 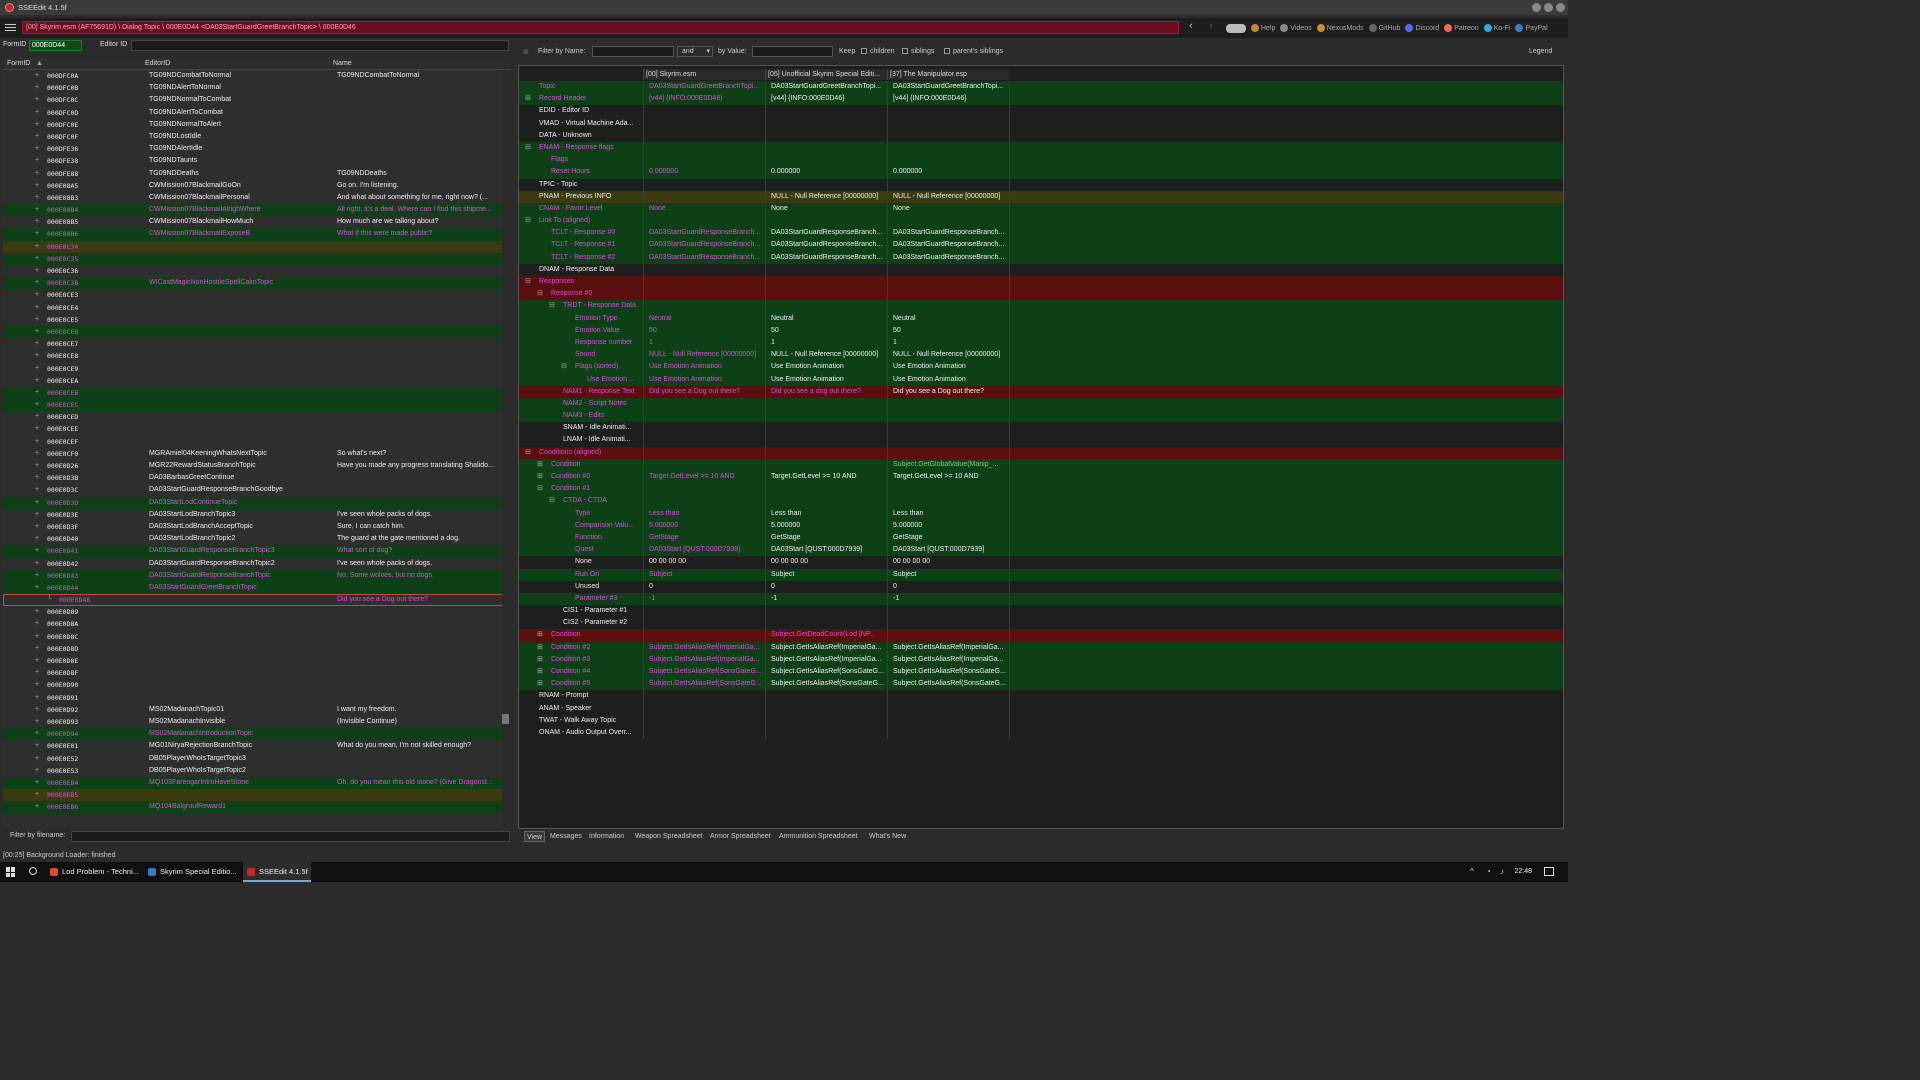 I want to click on record-row: +000DFE88 TG09NDDeaths TG09NDDeaths, so click(x=254, y=174).